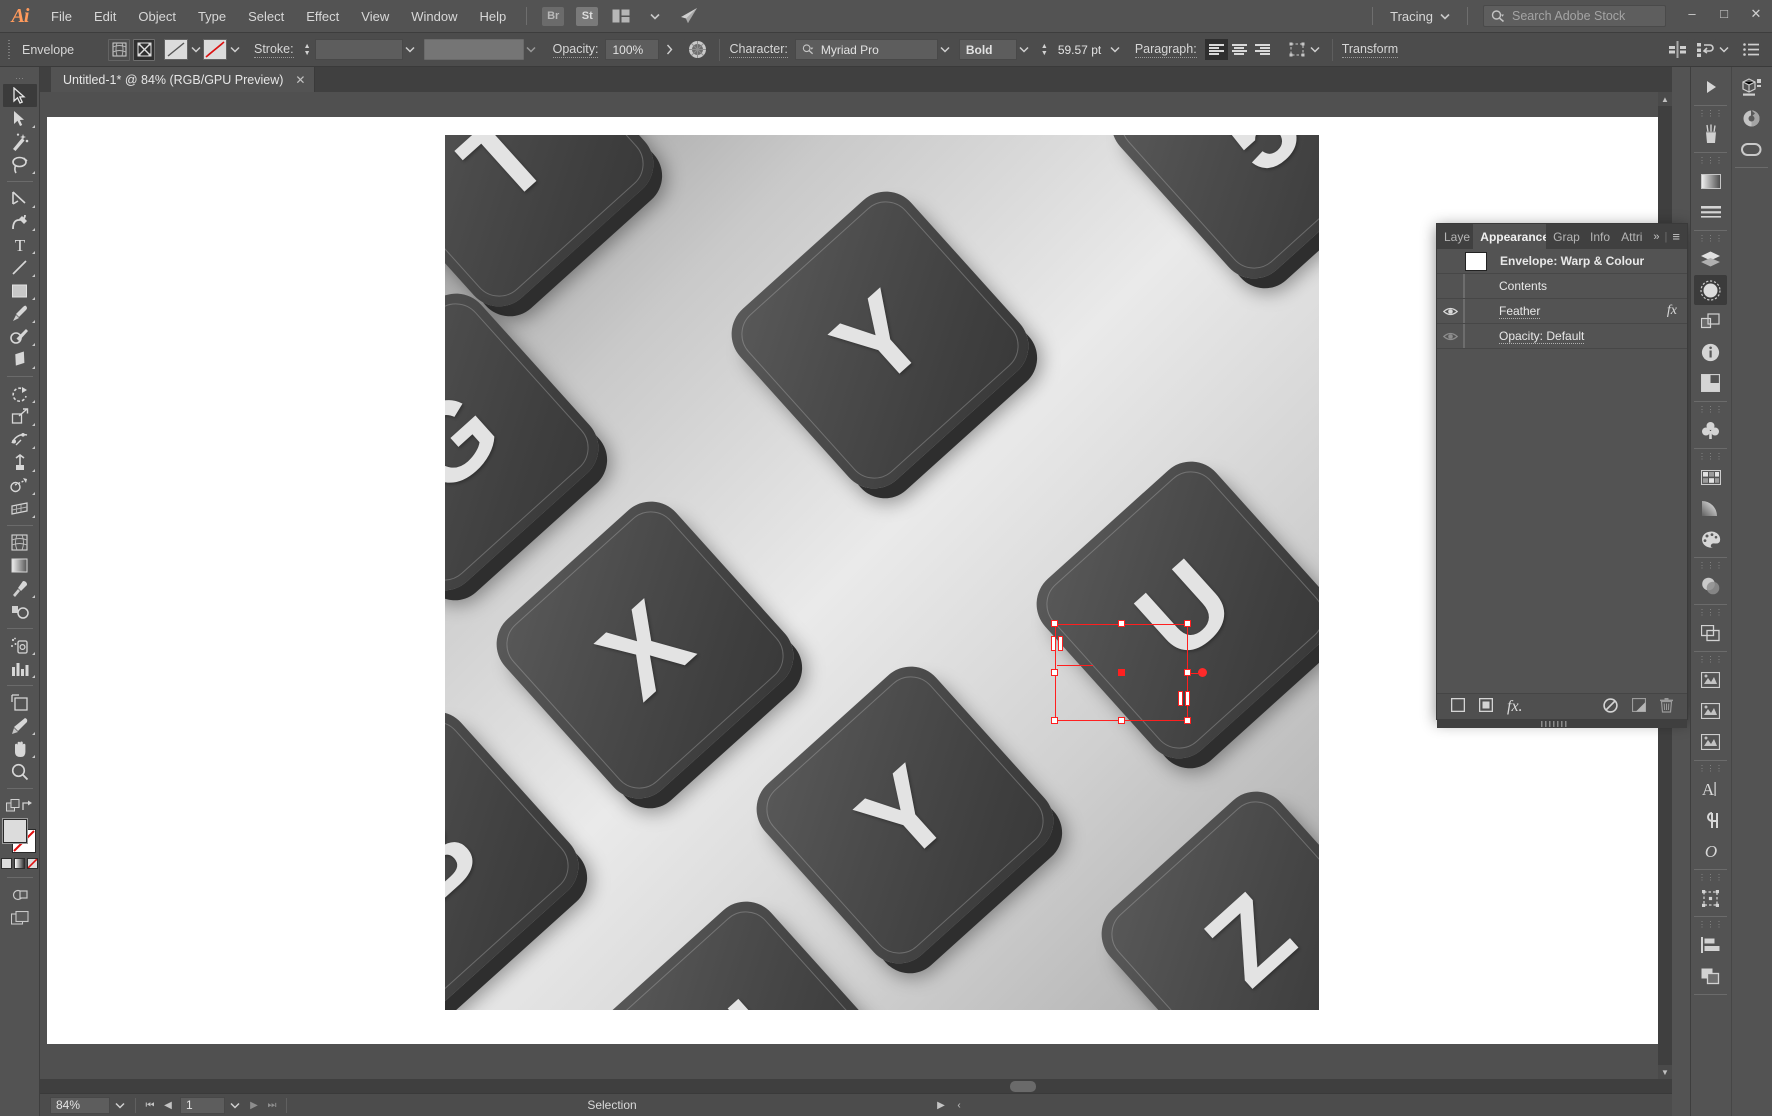 This screenshot has height=1116, width=1772. Describe the element at coordinates (1710, 680) in the screenshot. I see `image-trace-panel-icon` at that location.